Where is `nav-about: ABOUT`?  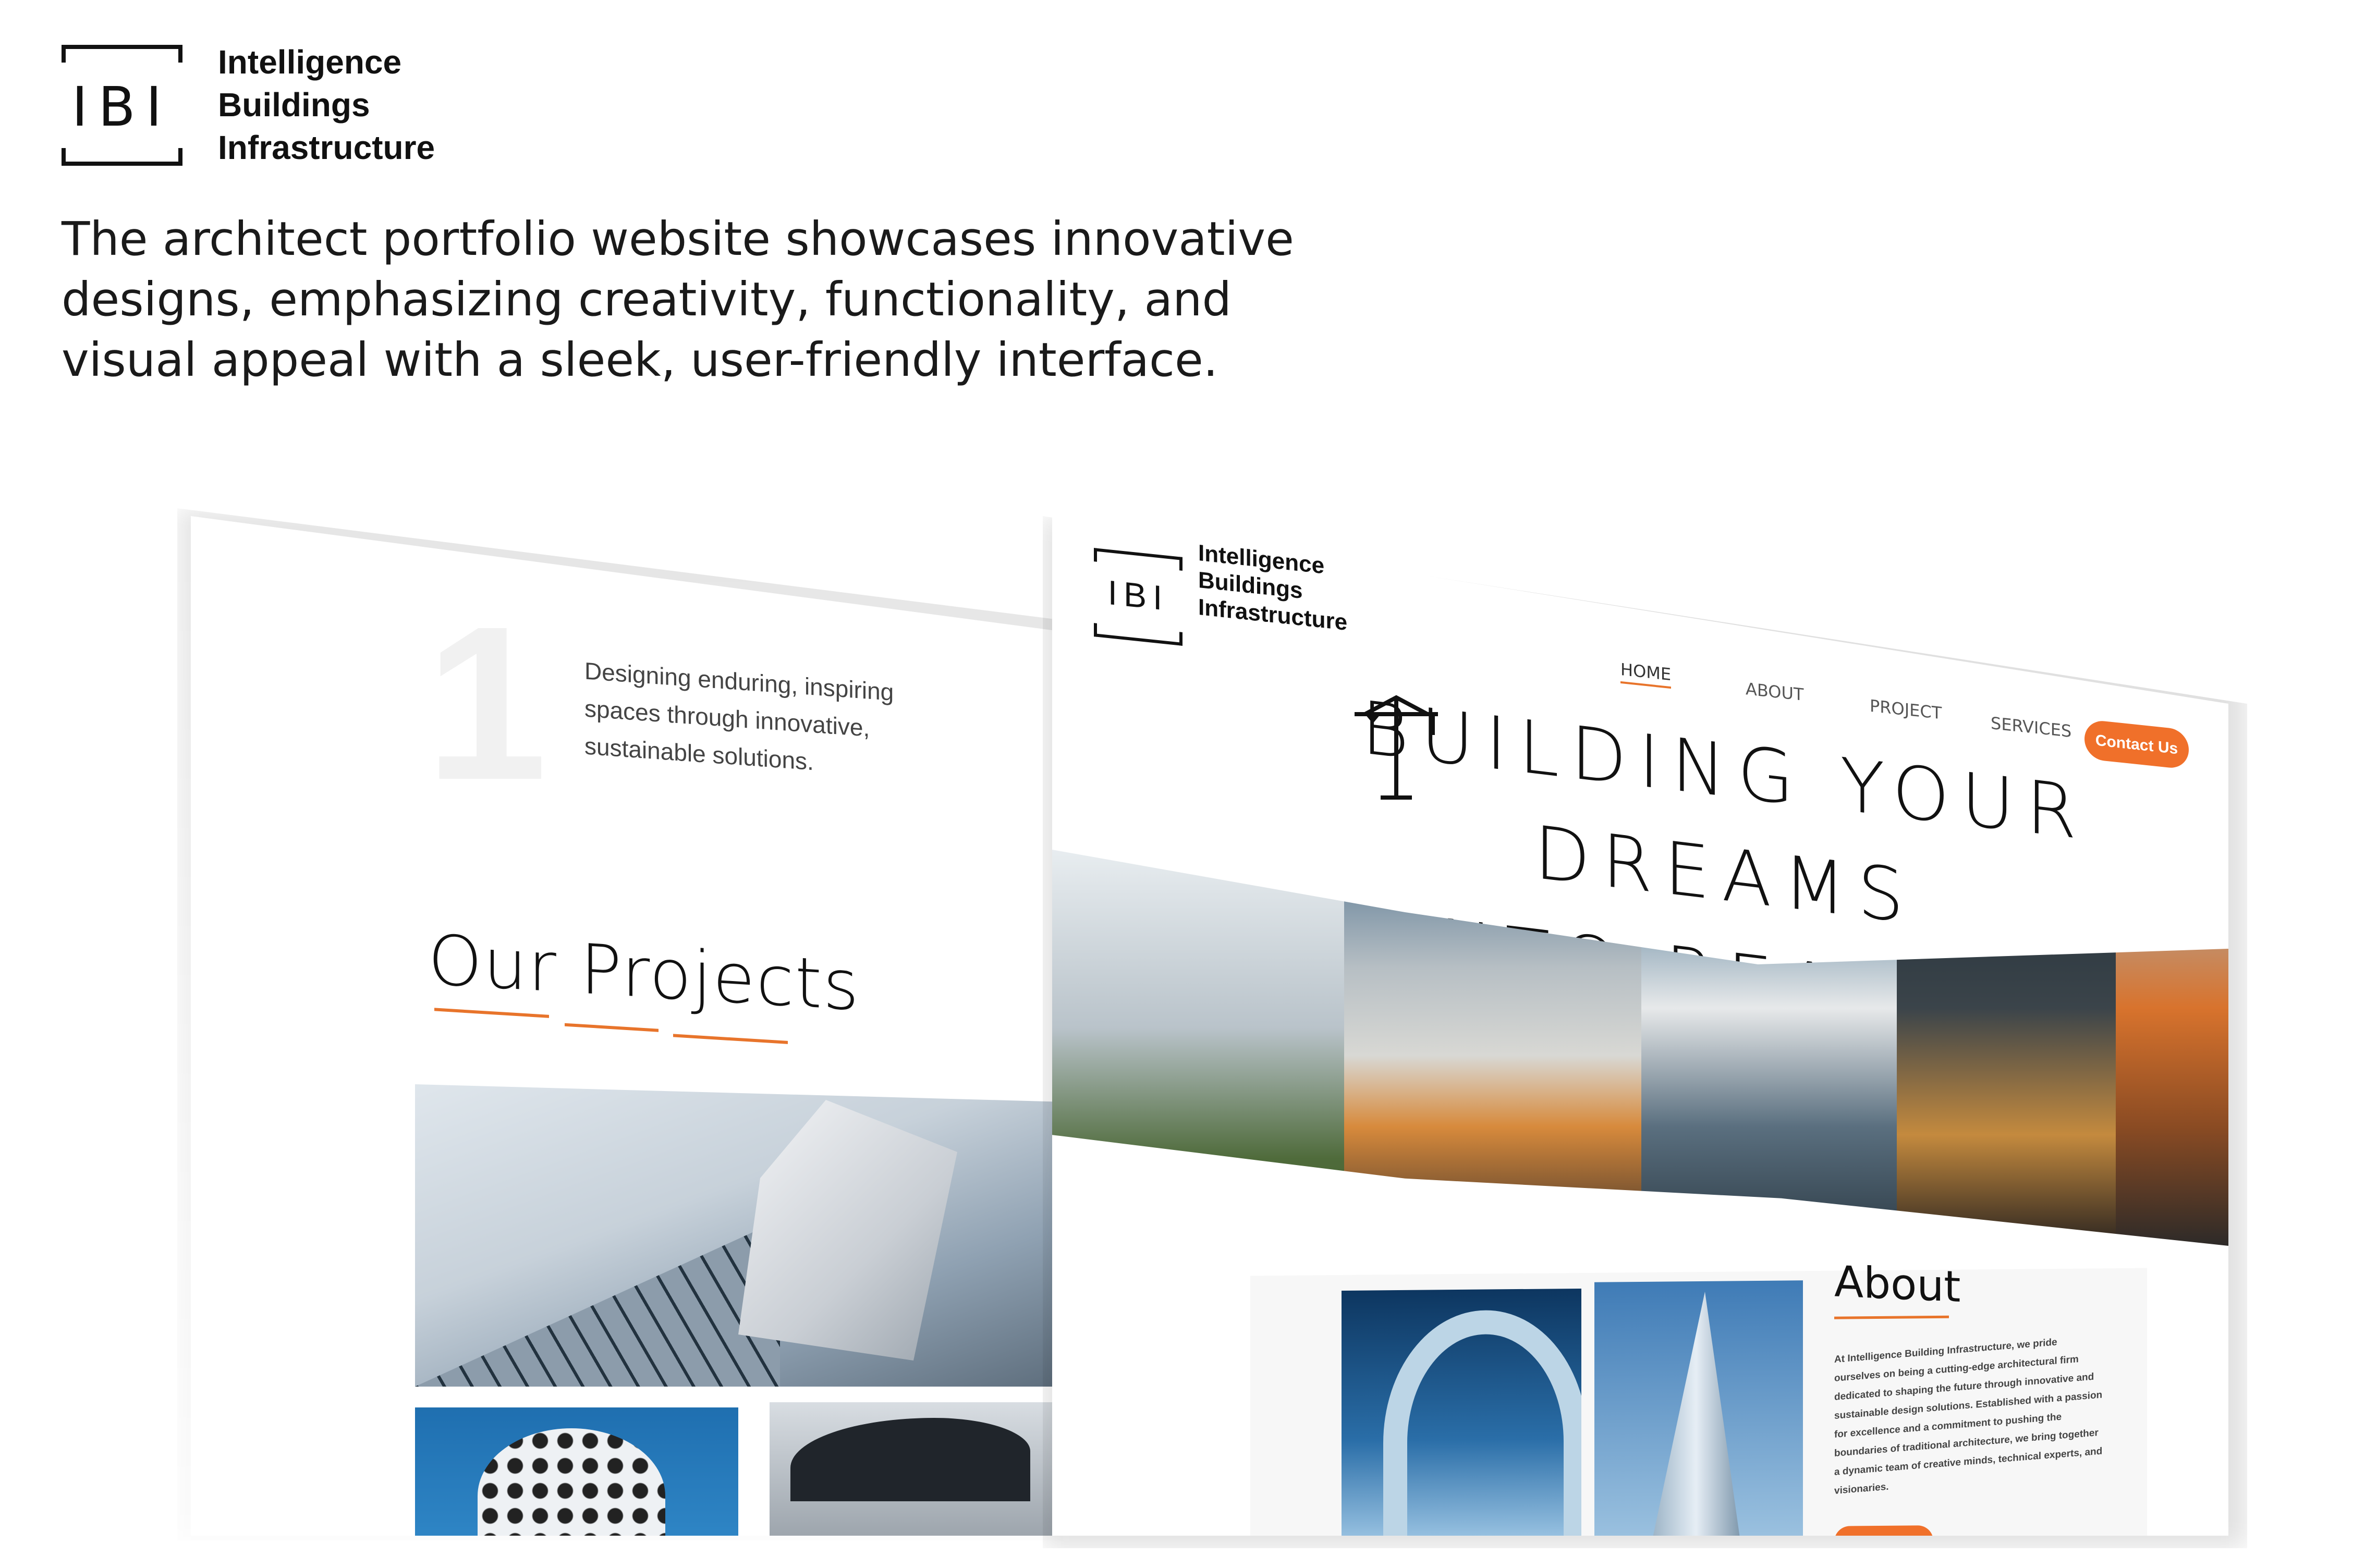
nav-about: ABOUT is located at coordinates (1775, 692).